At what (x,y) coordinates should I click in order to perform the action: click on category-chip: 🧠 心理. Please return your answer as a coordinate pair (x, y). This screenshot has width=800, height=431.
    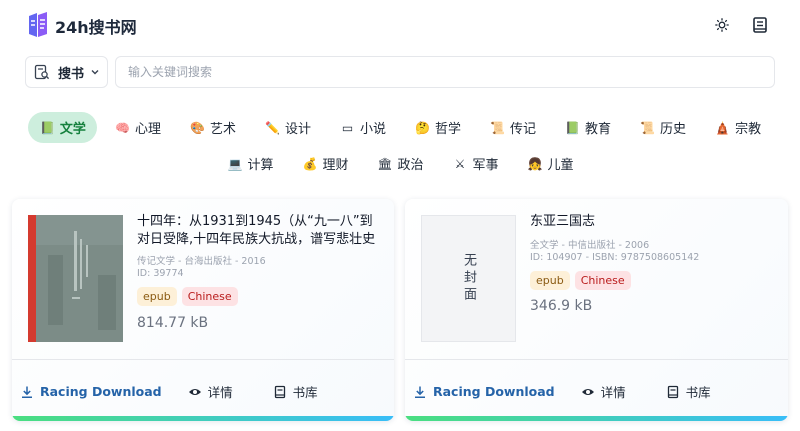
    Looking at the image, I should click on (137, 127).